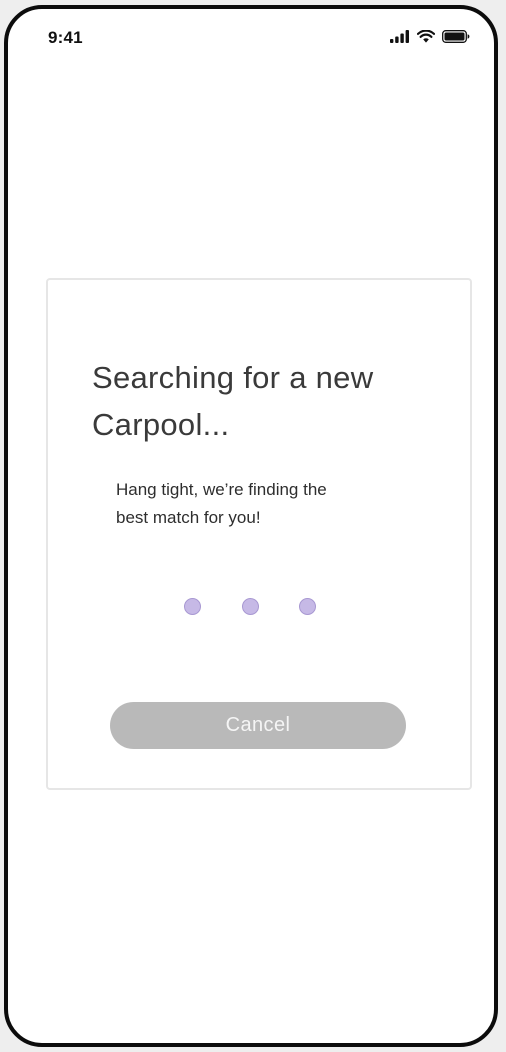  I want to click on status-icons, so click(430, 36).